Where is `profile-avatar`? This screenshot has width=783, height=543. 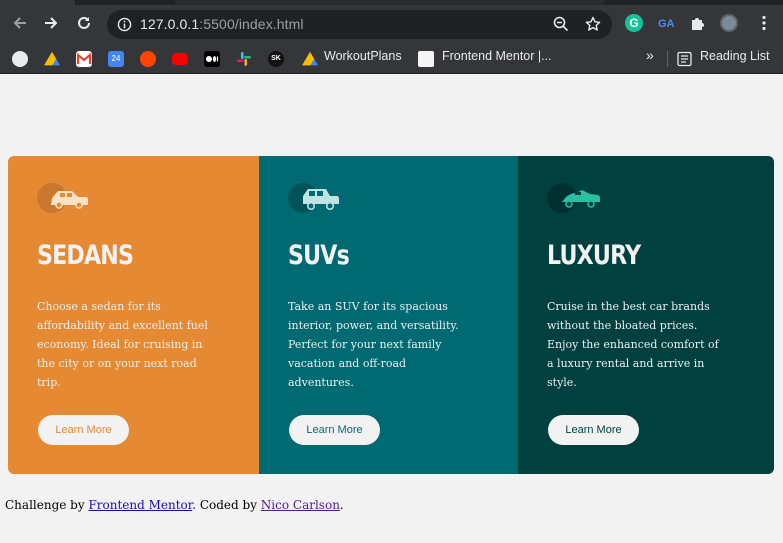 profile-avatar is located at coordinates (729, 23).